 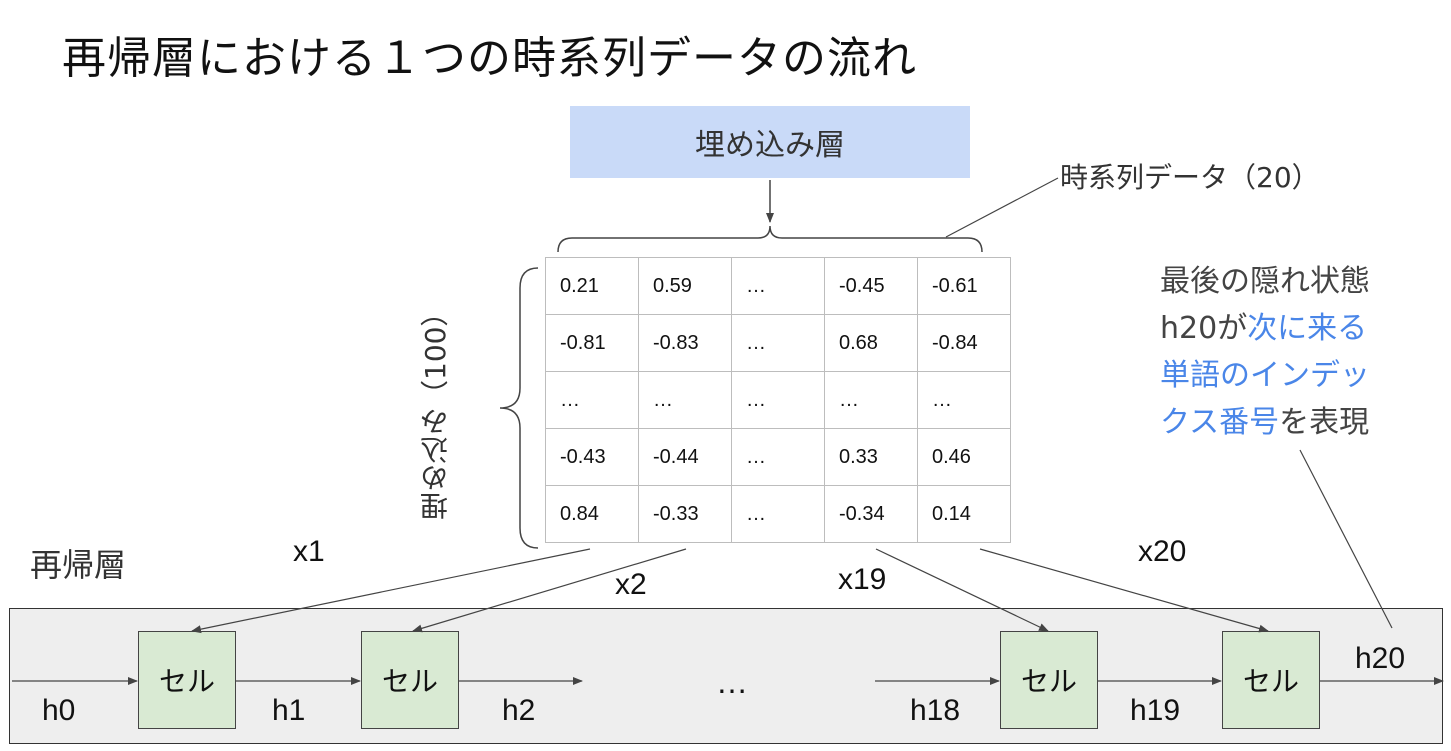 What do you see at coordinates (1002, 207) in the screenshot?
I see `timeseries-pointer` at bounding box center [1002, 207].